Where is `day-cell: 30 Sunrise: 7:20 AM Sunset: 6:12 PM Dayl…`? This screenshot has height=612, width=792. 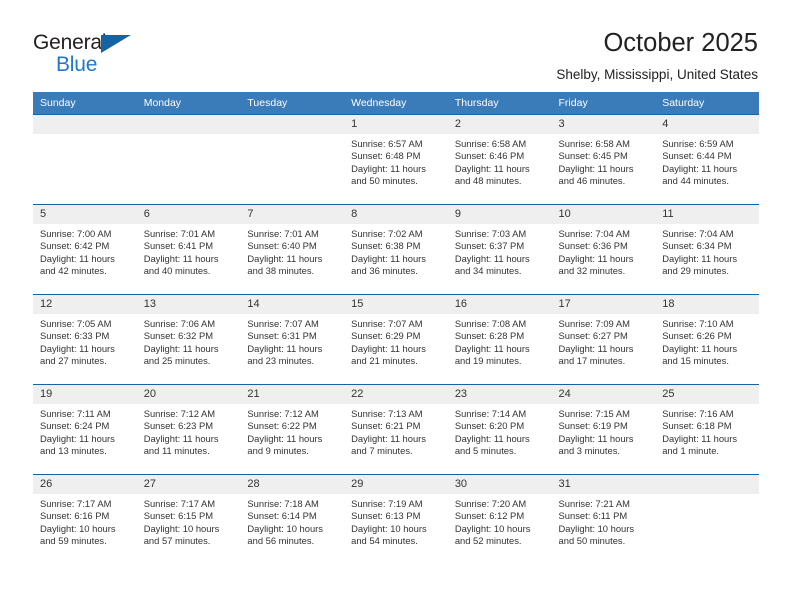 day-cell: 30 Sunrise: 7:20 AM Sunset: 6:12 PM Dayl… is located at coordinates (499, 519).